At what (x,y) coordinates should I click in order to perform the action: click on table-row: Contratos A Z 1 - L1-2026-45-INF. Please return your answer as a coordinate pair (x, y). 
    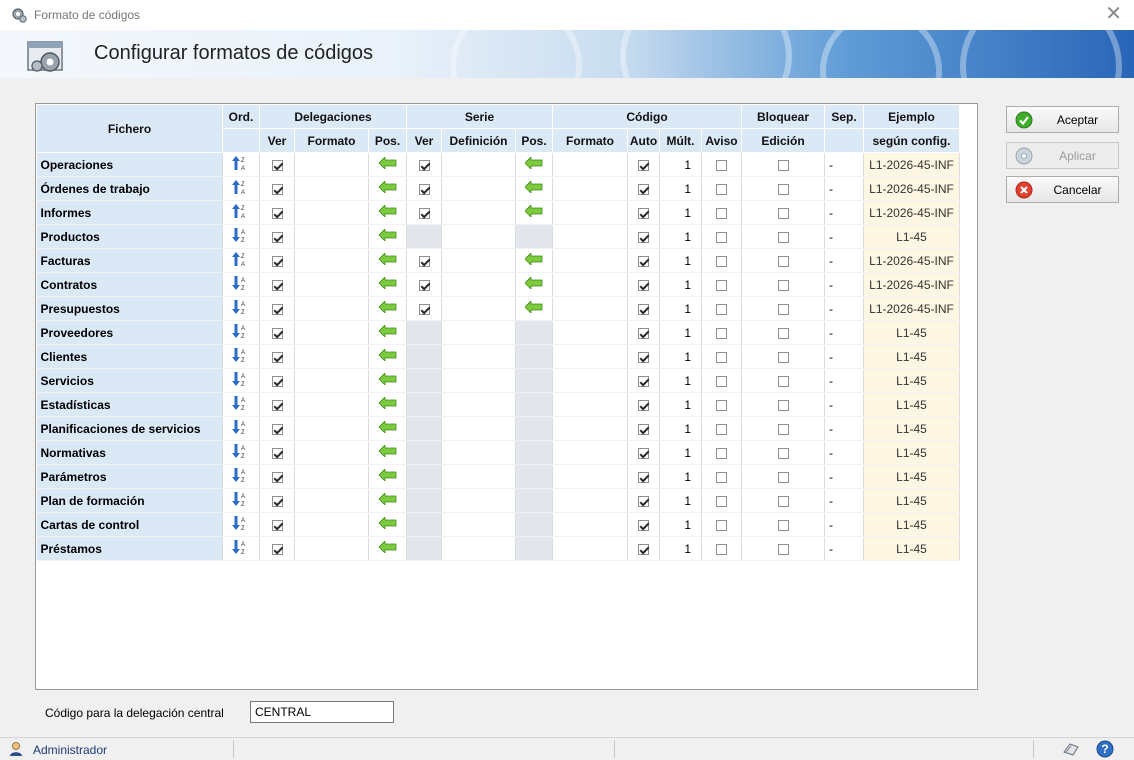
    Looking at the image, I should click on (498, 284).